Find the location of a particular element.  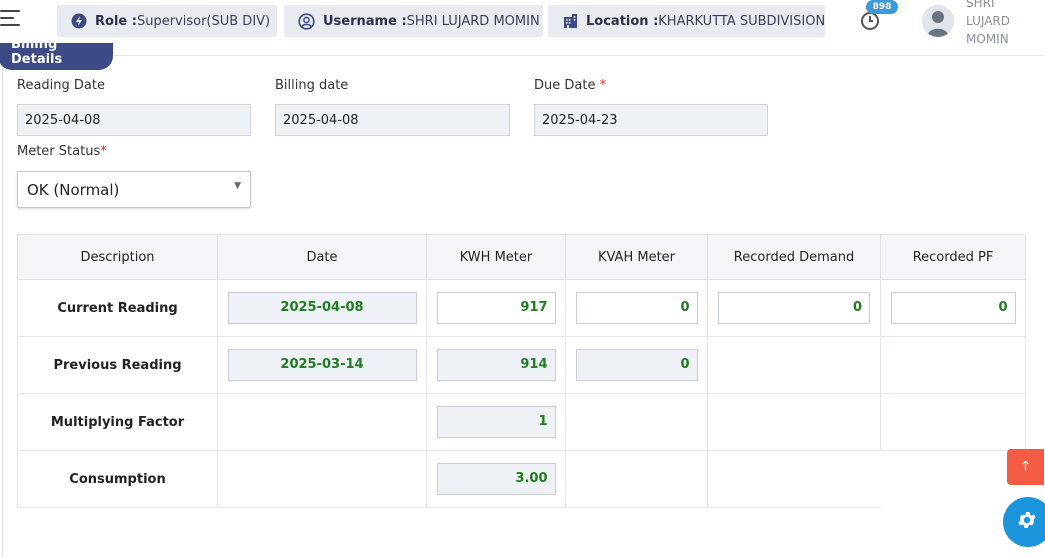

menu-icon is located at coordinates (11, 21).